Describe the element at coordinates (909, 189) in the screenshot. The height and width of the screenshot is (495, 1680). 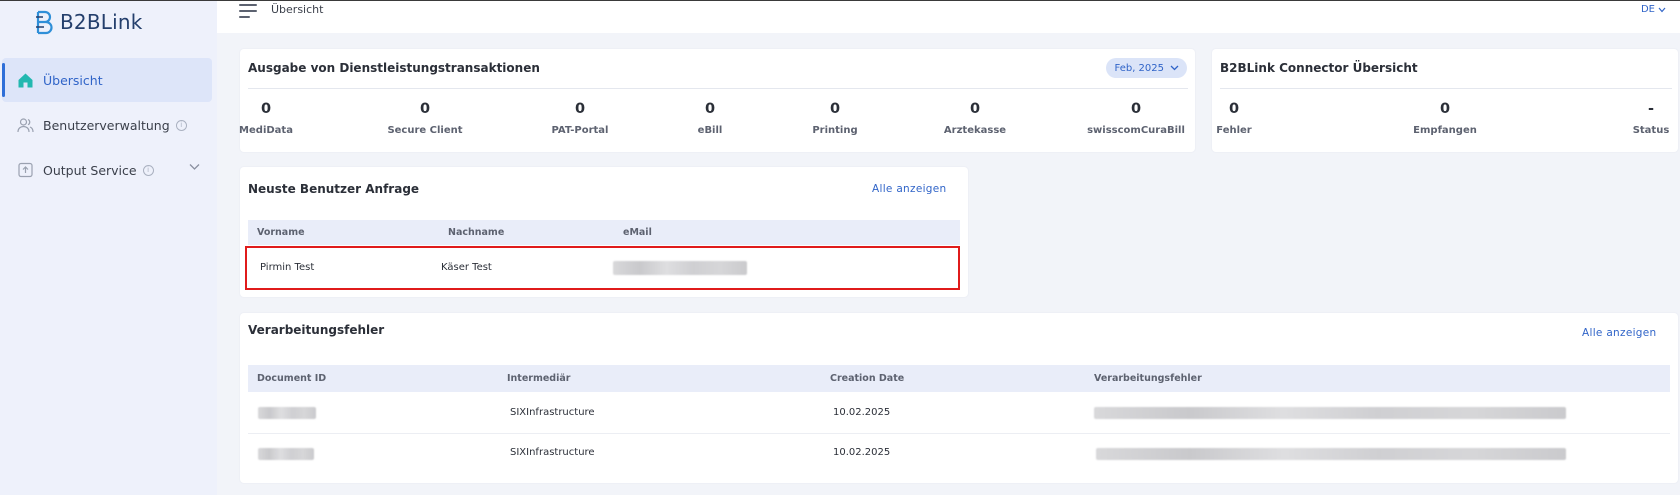
I see `show-all-users-link: Alle anzeigen` at that location.